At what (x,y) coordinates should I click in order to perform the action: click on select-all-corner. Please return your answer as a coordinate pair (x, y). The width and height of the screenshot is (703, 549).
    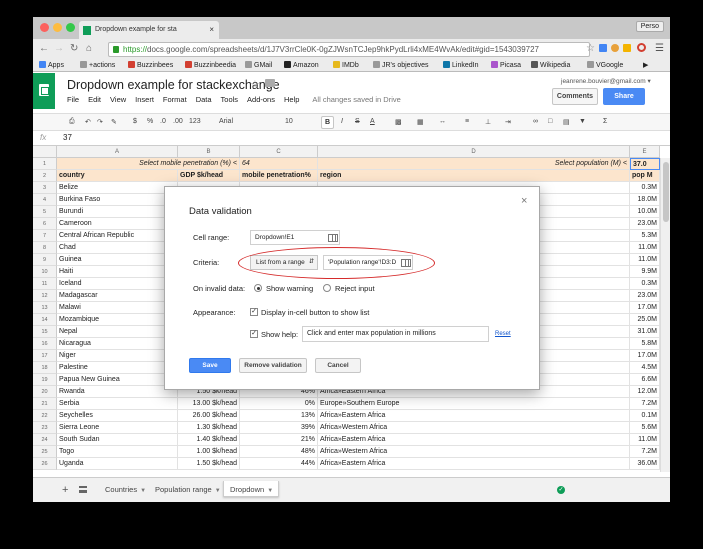
    Looking at the image, I should click on (45, 152).